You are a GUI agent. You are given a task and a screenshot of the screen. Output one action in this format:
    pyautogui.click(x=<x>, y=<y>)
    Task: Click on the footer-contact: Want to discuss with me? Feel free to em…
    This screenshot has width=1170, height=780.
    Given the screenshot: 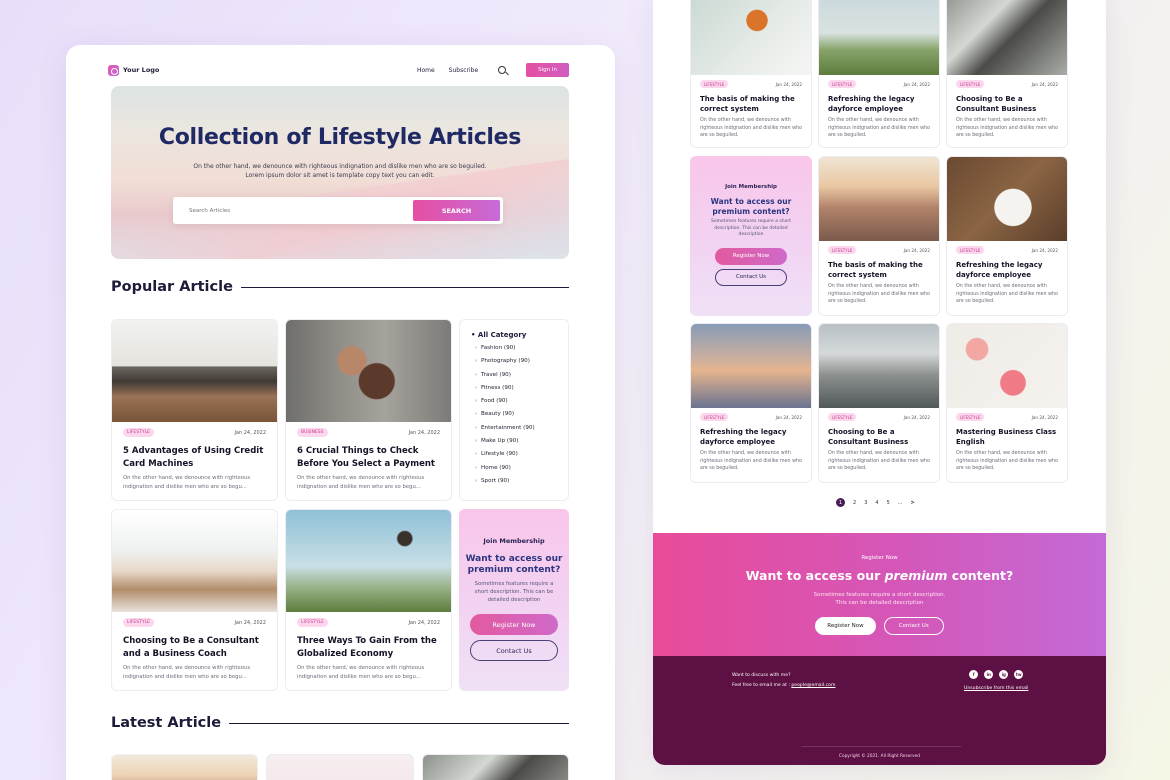 What is the action you would take?
    pyautogui.click(x=783, y=680)
    